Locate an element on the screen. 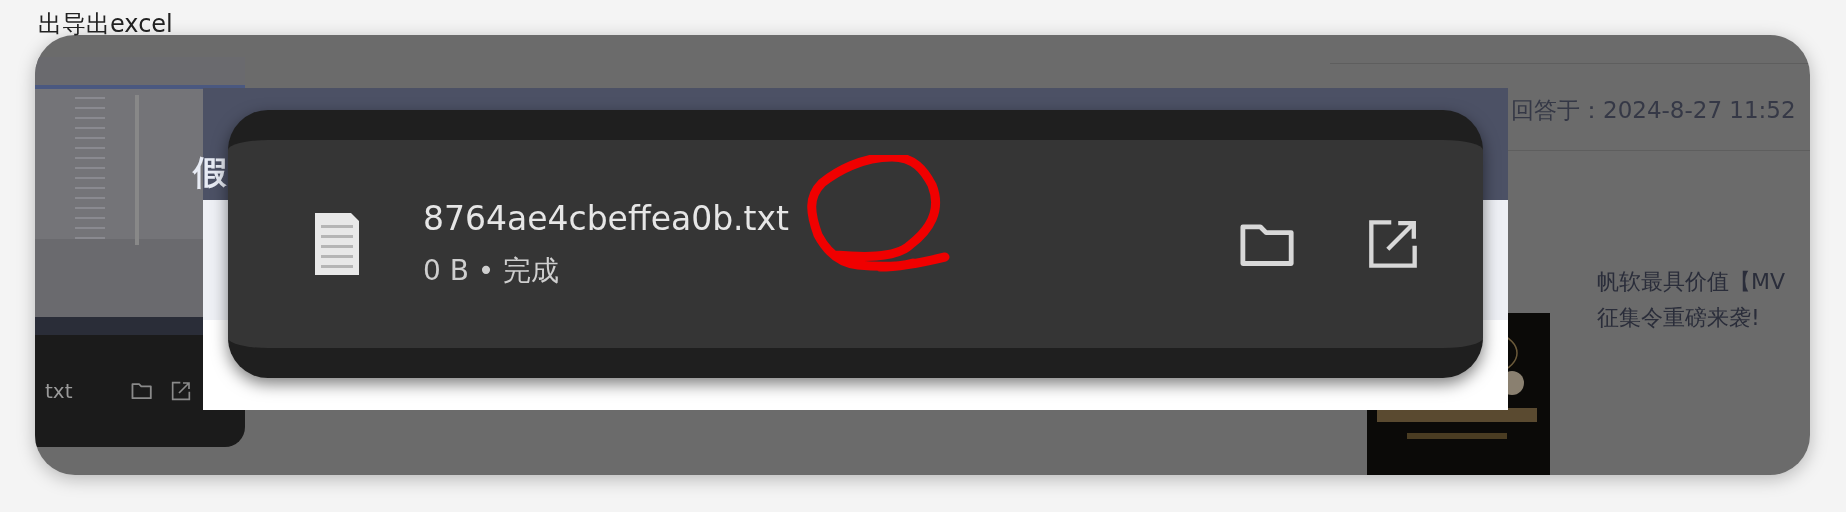 This screenshot has width=1846, height=512. folder-icon is located at coordinates (141, 391).